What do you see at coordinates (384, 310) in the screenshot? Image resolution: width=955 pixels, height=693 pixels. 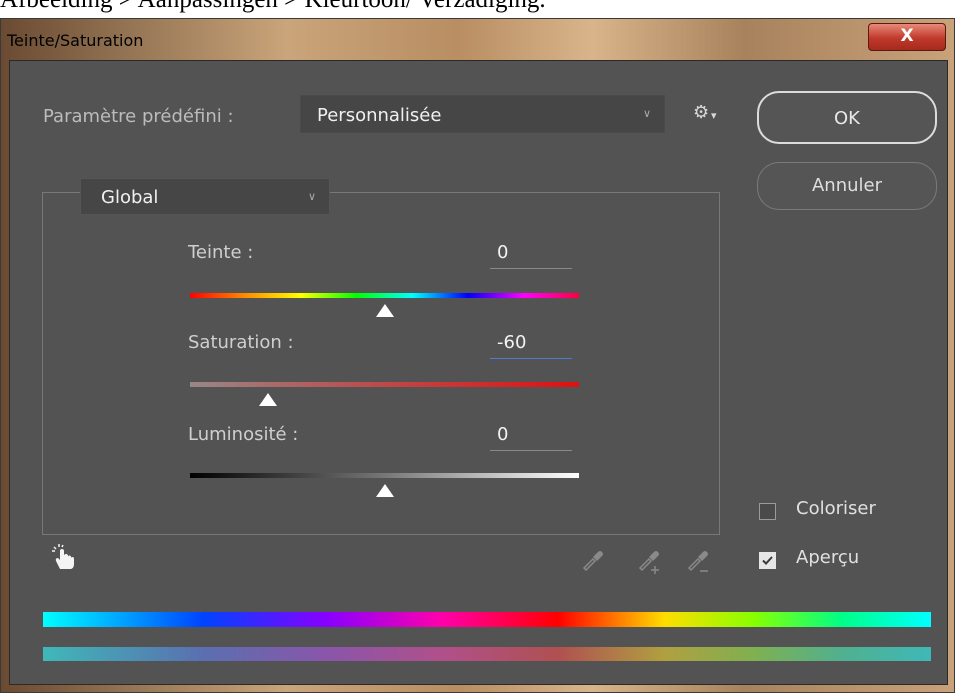 I see `hue-slider-thumb` at bounding box center [384, 310].